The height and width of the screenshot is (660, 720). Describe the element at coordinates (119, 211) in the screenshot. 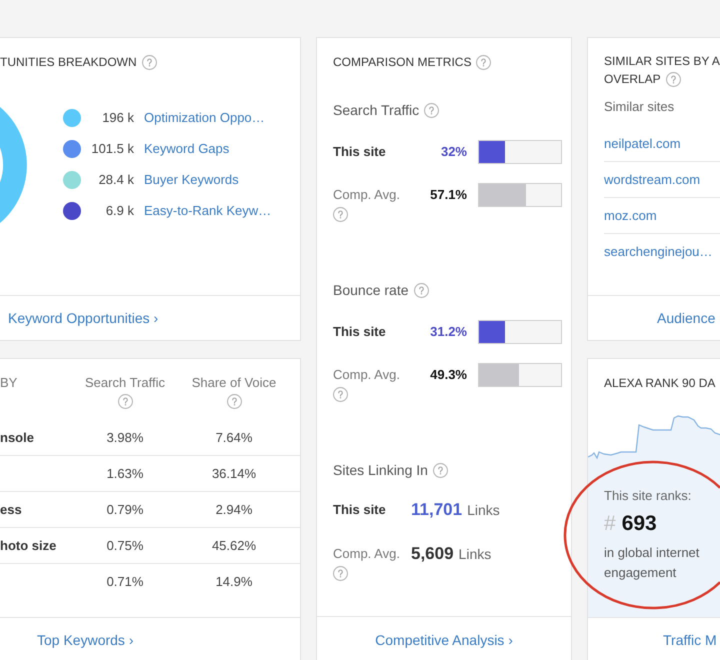

I see `legend-value: 6.9 k` at that location.